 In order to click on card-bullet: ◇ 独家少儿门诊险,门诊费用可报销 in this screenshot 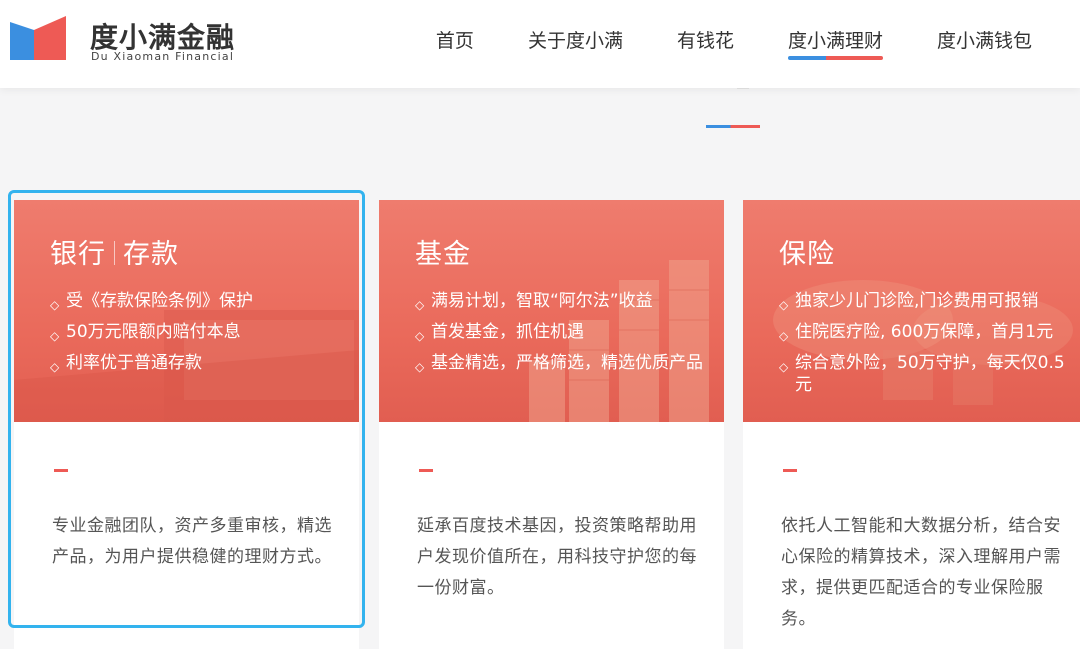, I will do `click(929, 301)`.